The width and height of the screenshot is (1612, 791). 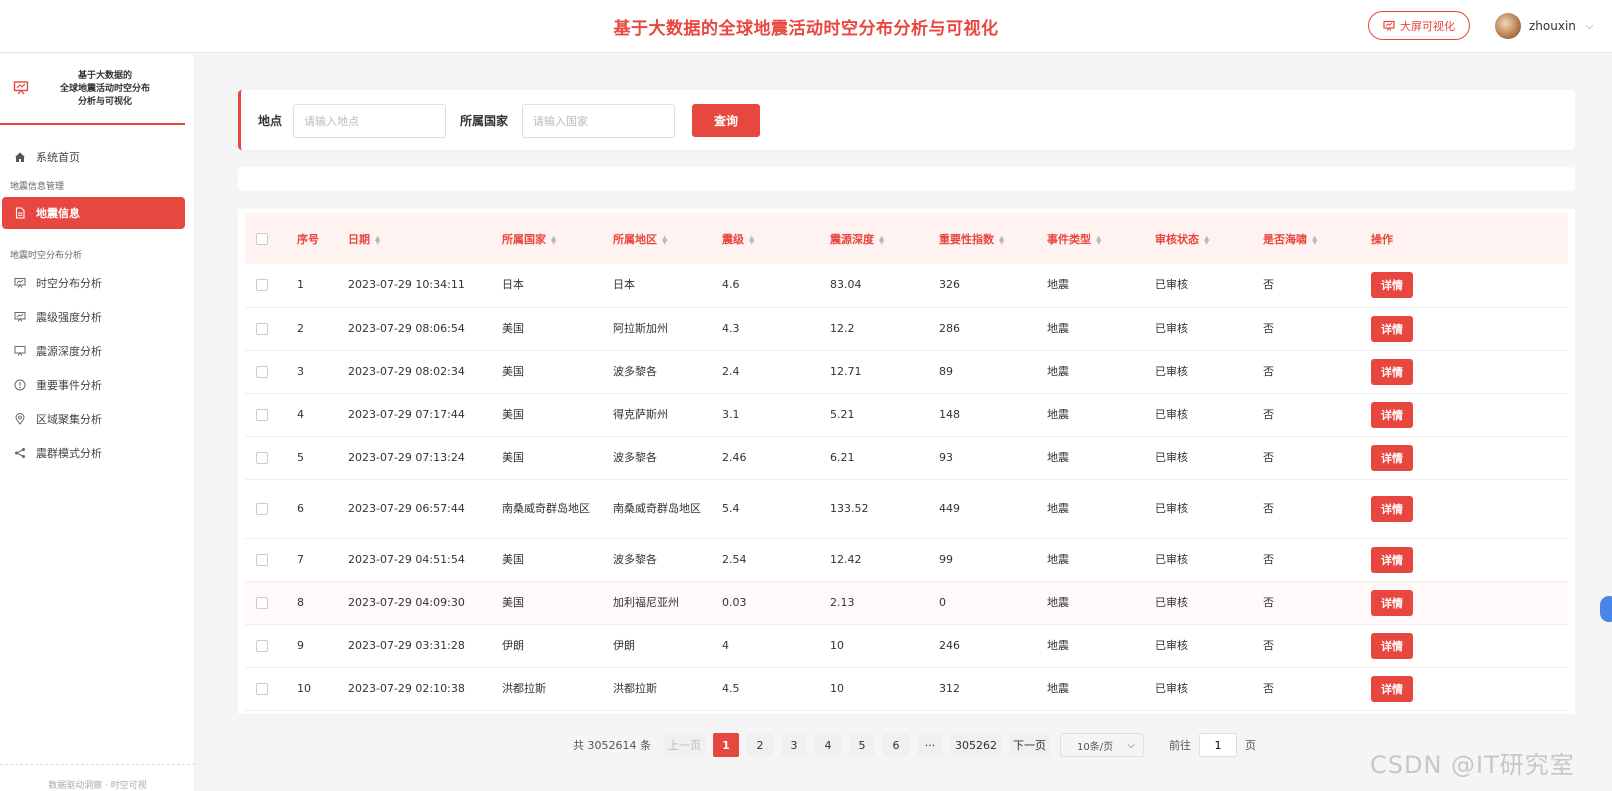 I want to click on page-size-select: 10条/页 ⌵, so click(x=1101, y=745).